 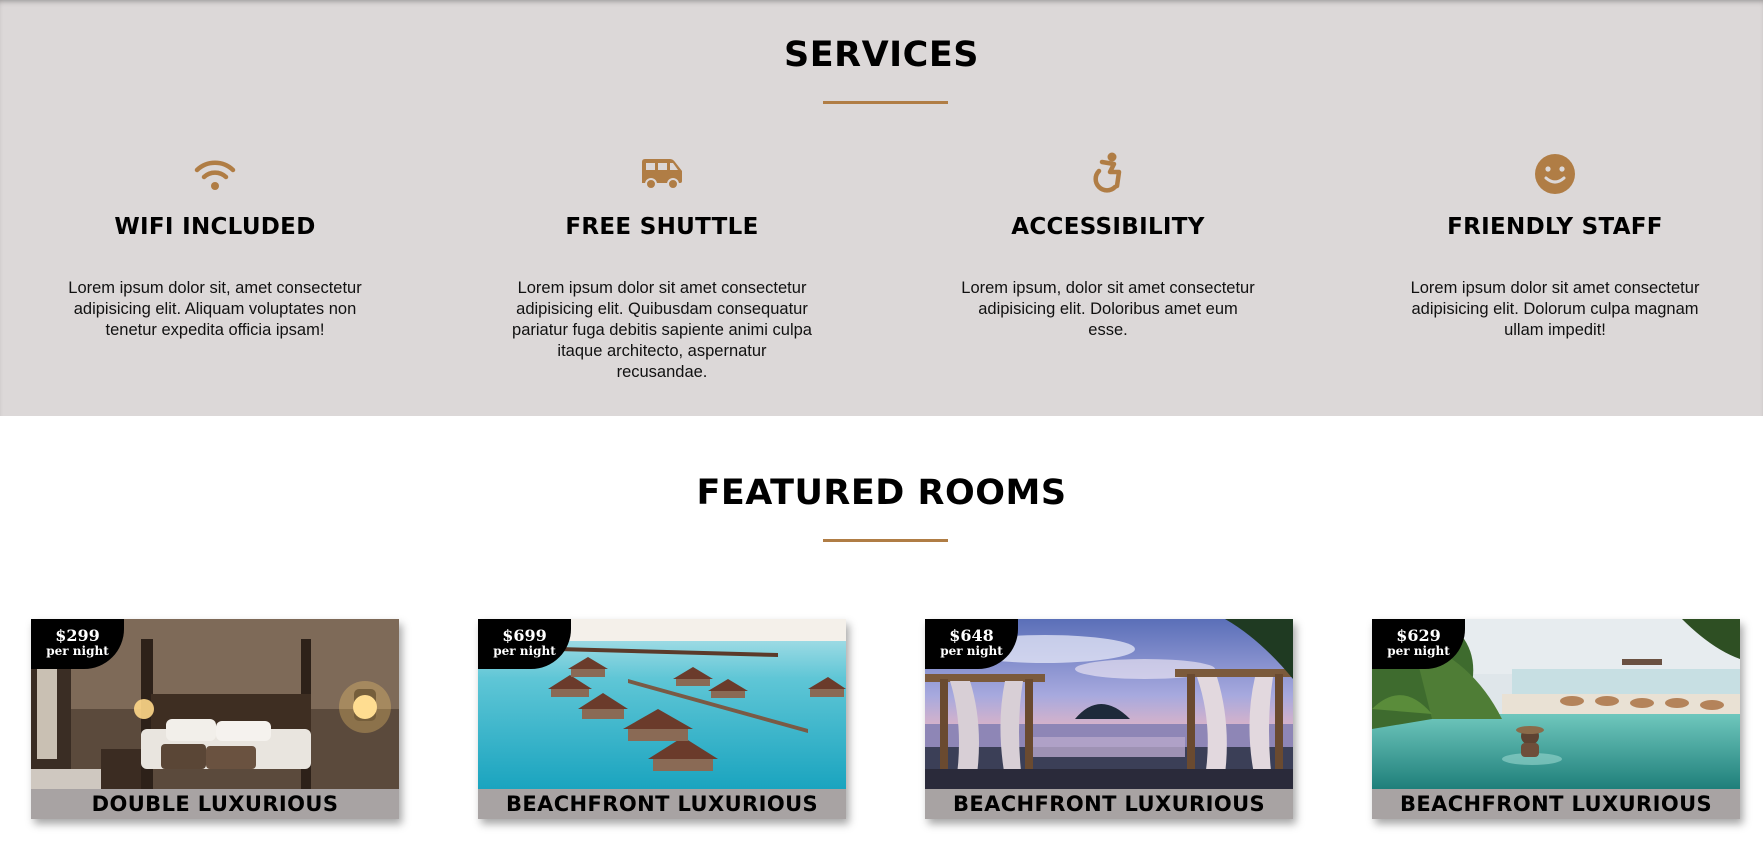 I want to click on service-title: FREE SHUTTLE, so click(x=662, y=227).